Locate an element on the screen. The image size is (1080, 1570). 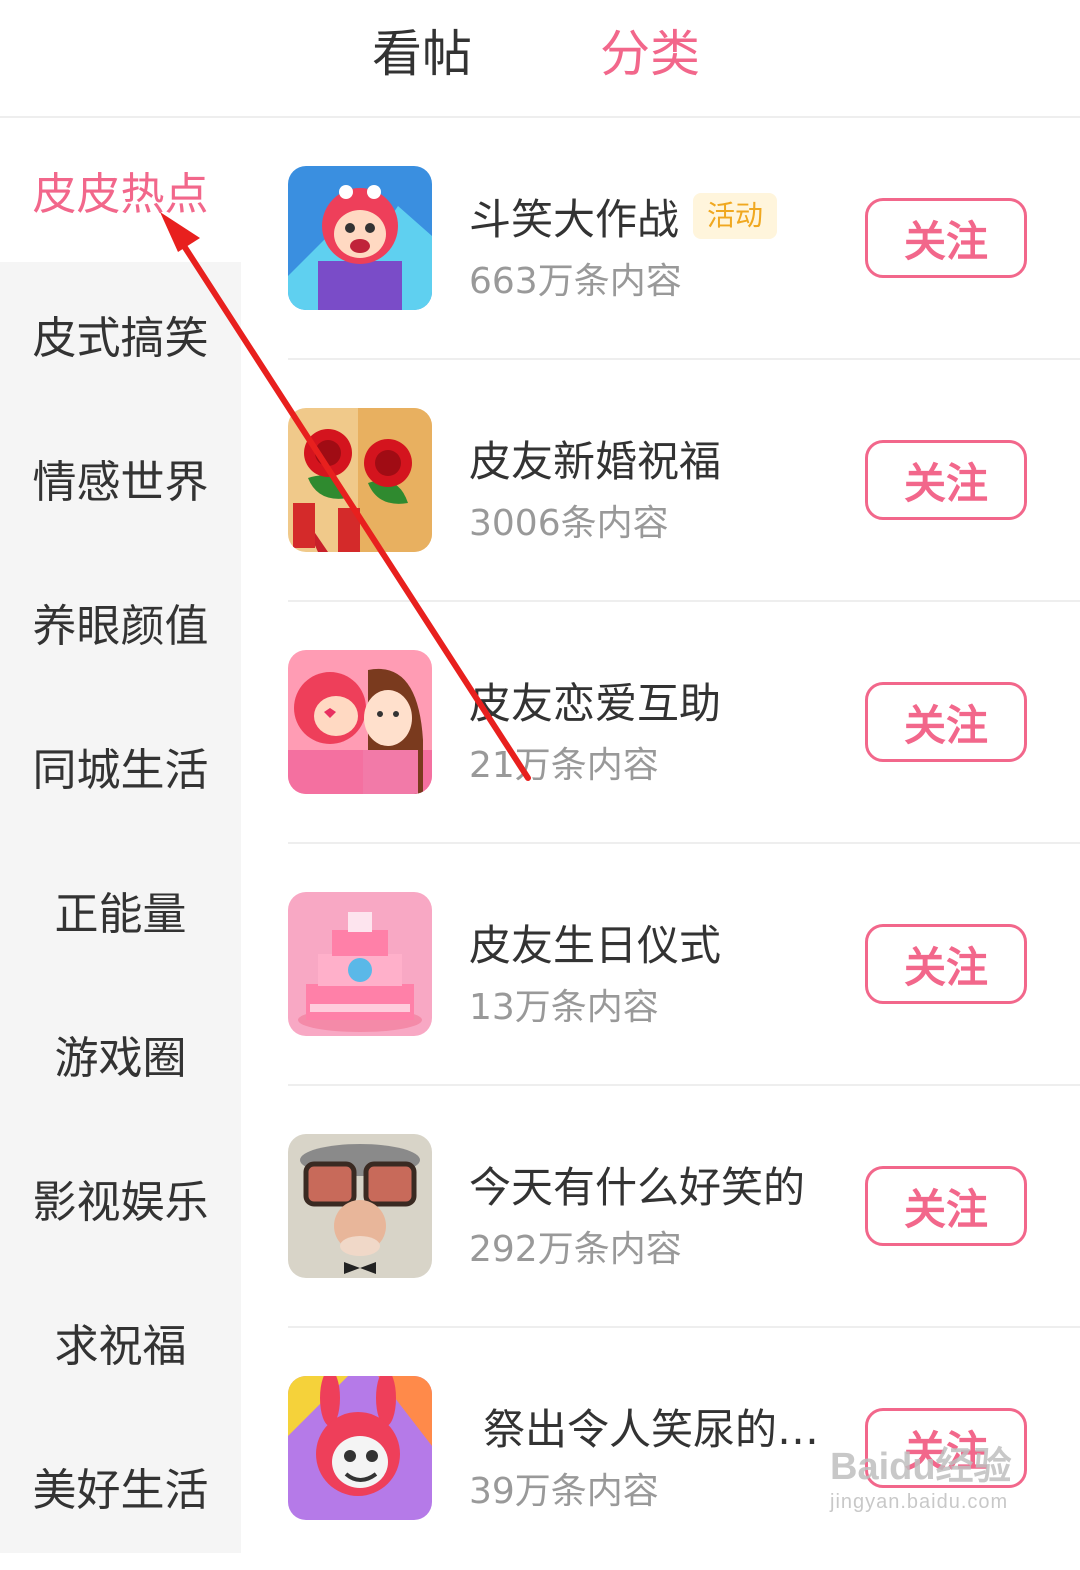
red-roses-icon is located at coordinates (360, 480).